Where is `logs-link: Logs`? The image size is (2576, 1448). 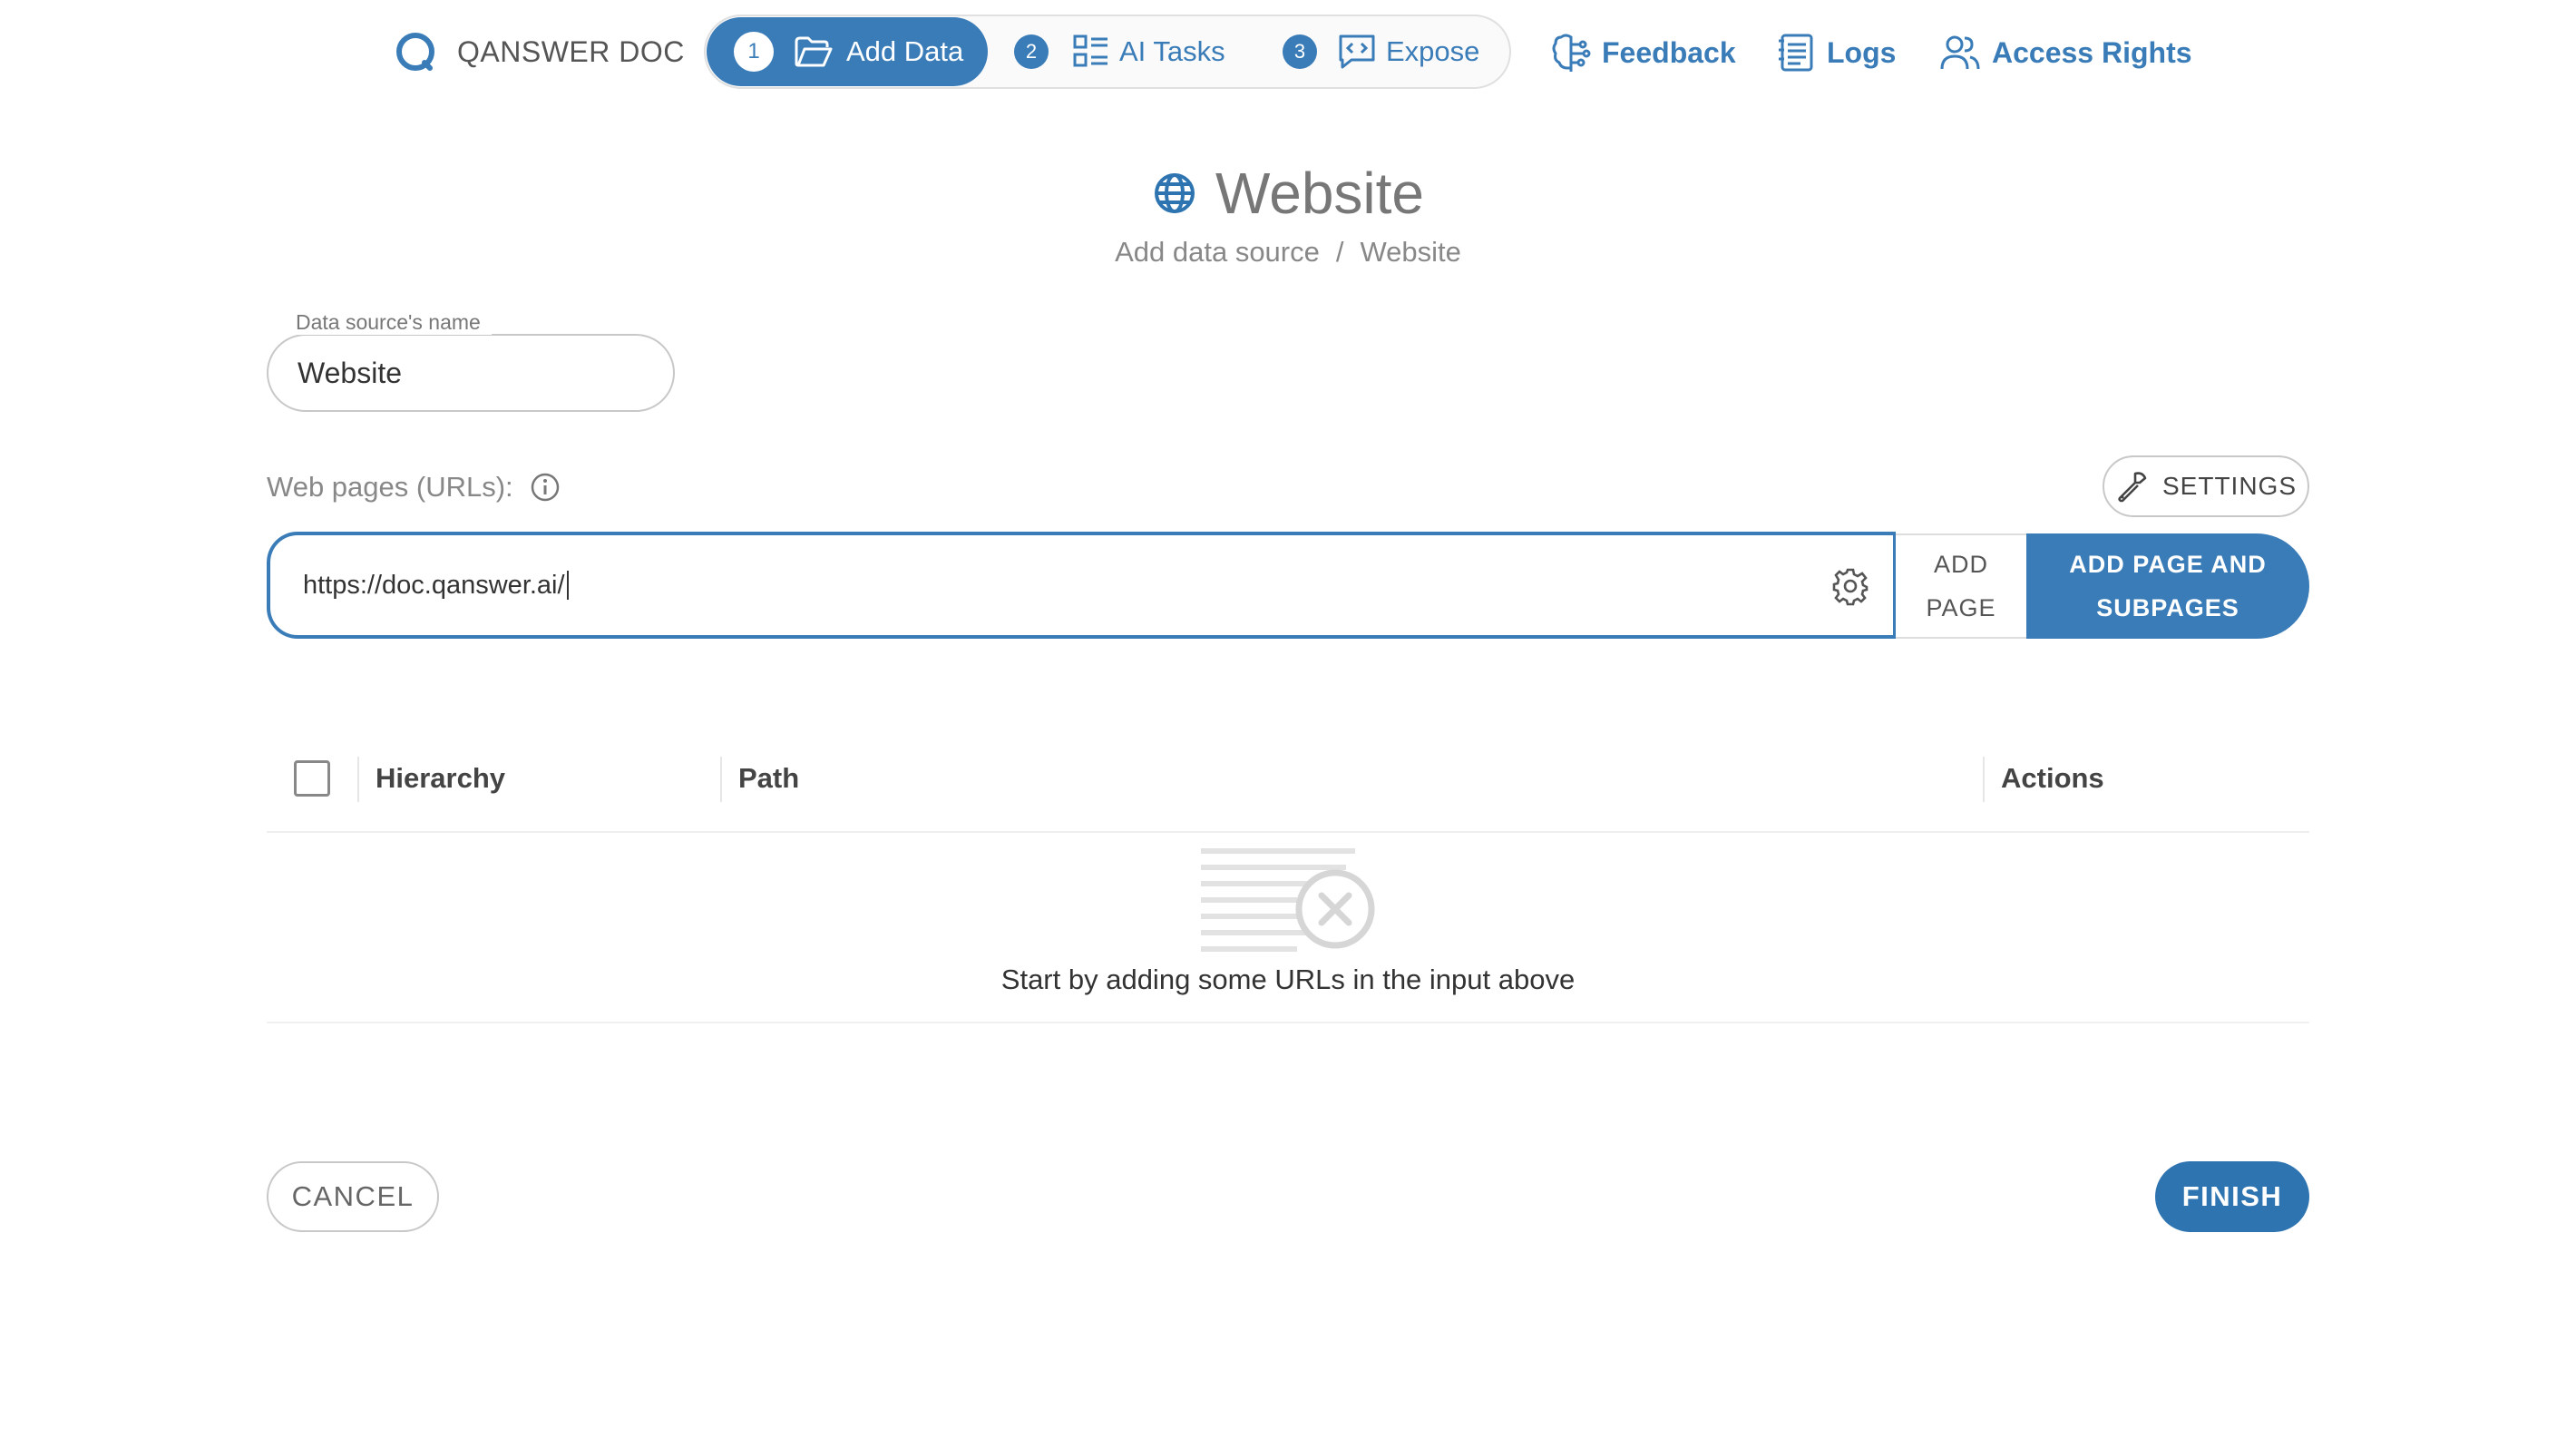
logs-link: Logs is located at coordinates (1837, 52).